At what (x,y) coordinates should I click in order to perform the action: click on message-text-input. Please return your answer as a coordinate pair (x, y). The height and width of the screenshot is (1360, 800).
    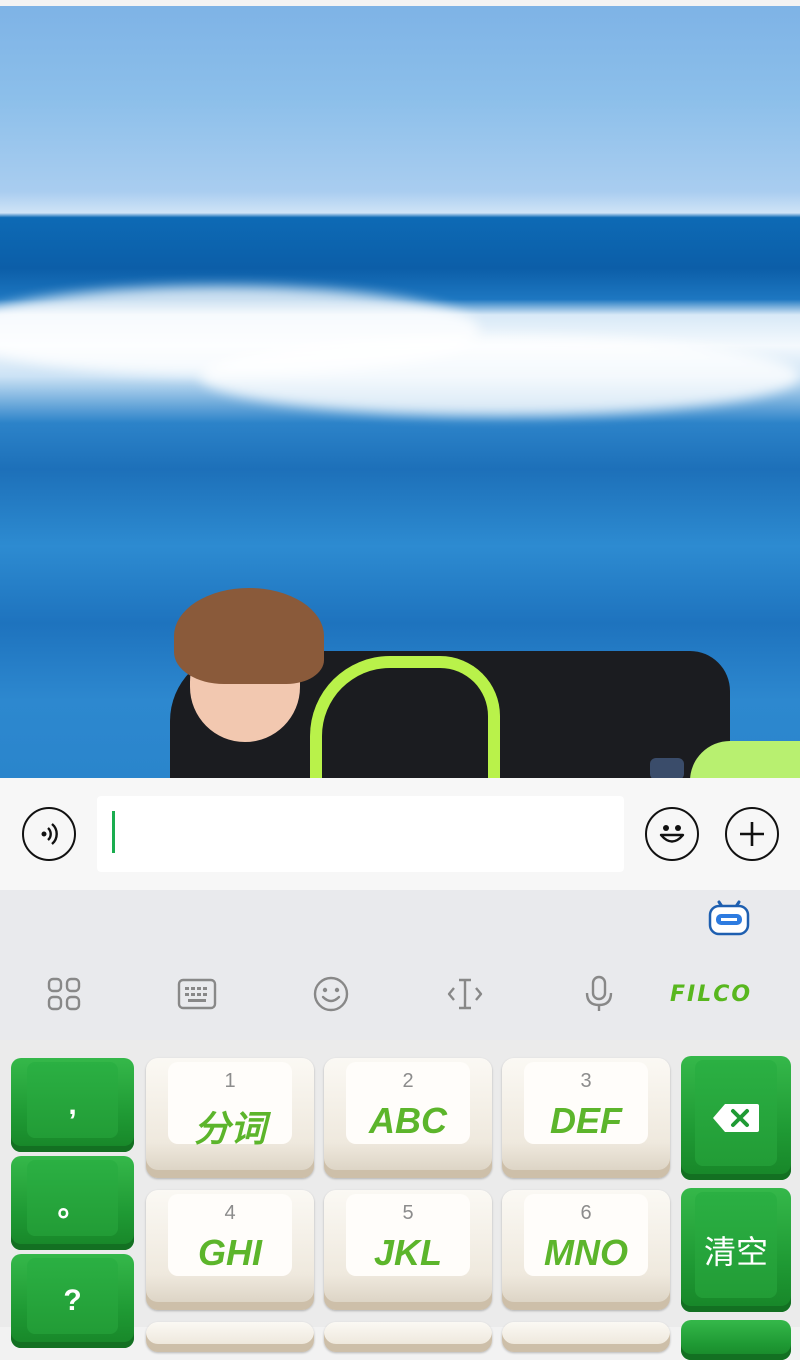
    Looking at the image, I should click on (360, 834).